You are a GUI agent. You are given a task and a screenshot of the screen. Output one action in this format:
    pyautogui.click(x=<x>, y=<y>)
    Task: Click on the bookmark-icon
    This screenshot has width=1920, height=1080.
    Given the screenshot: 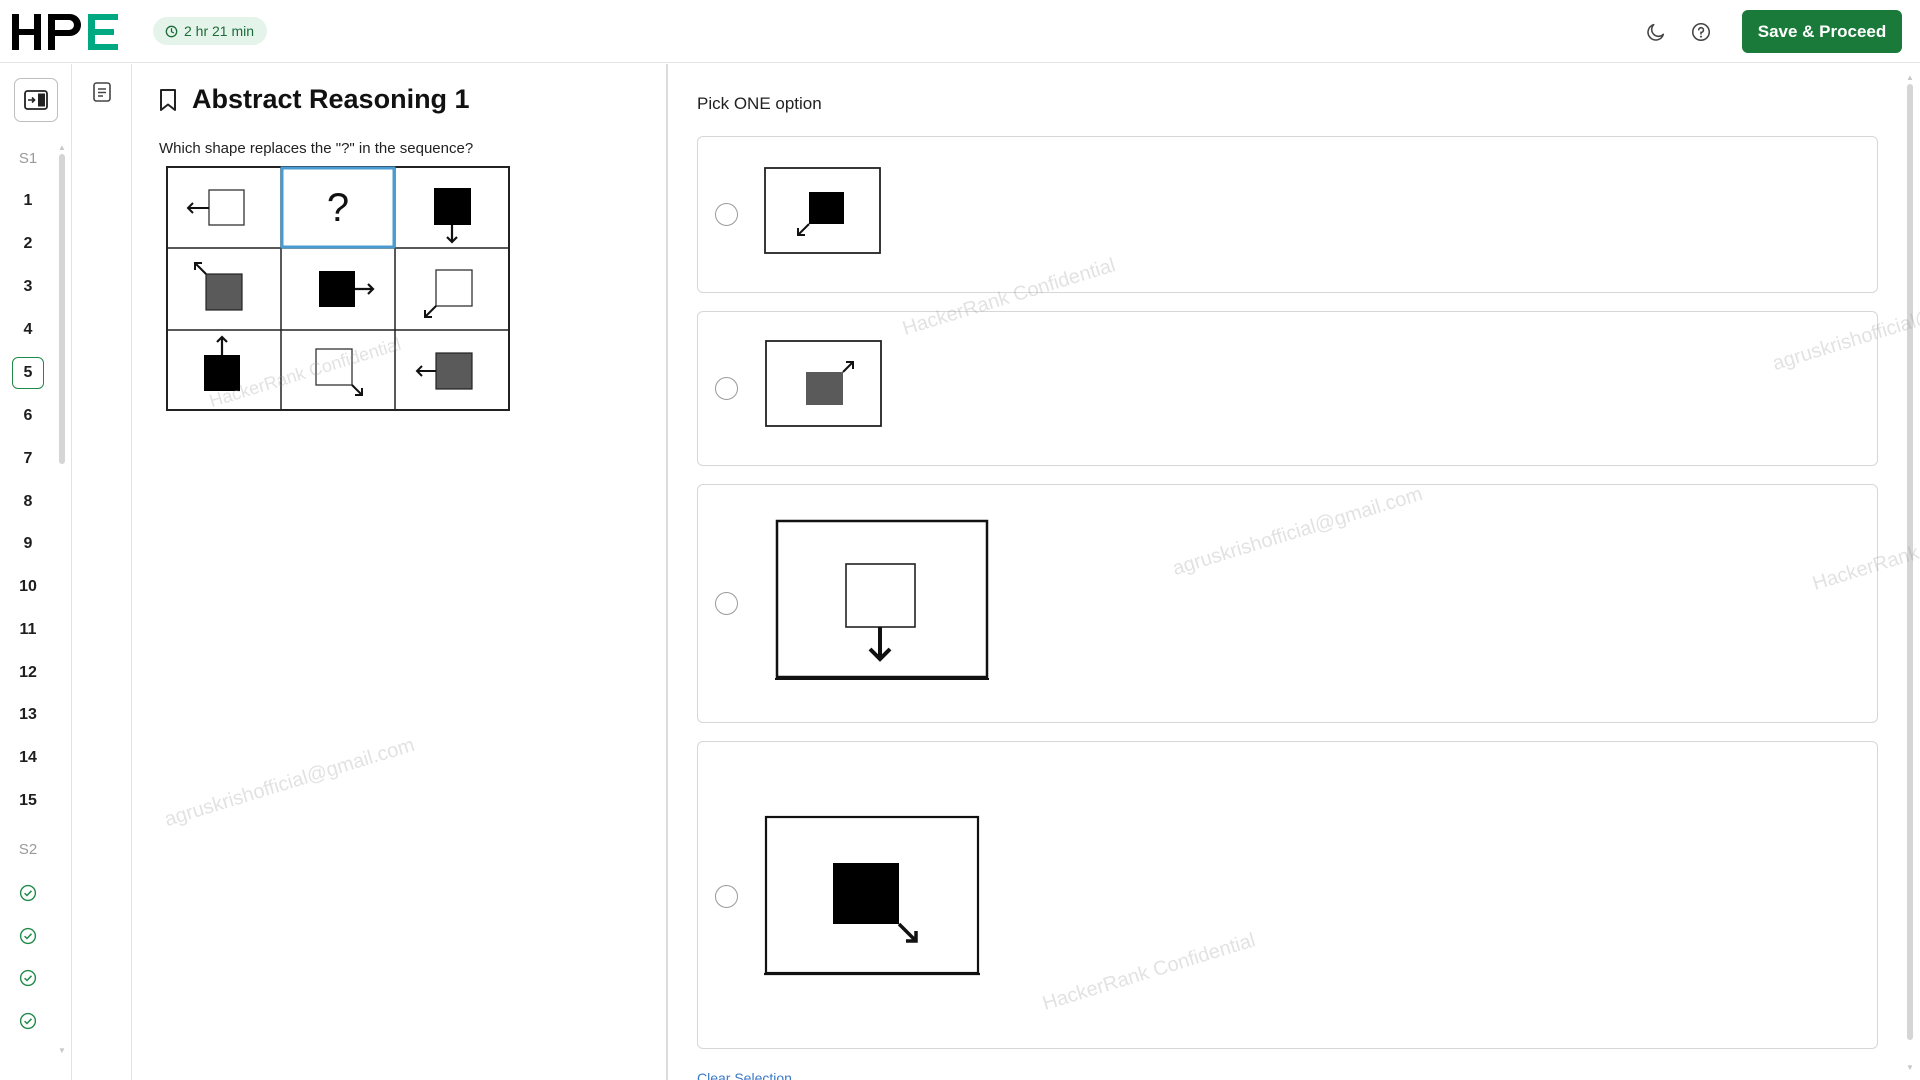 What is the action you would take?
    pyautogui.click(x=168, y=100)
    